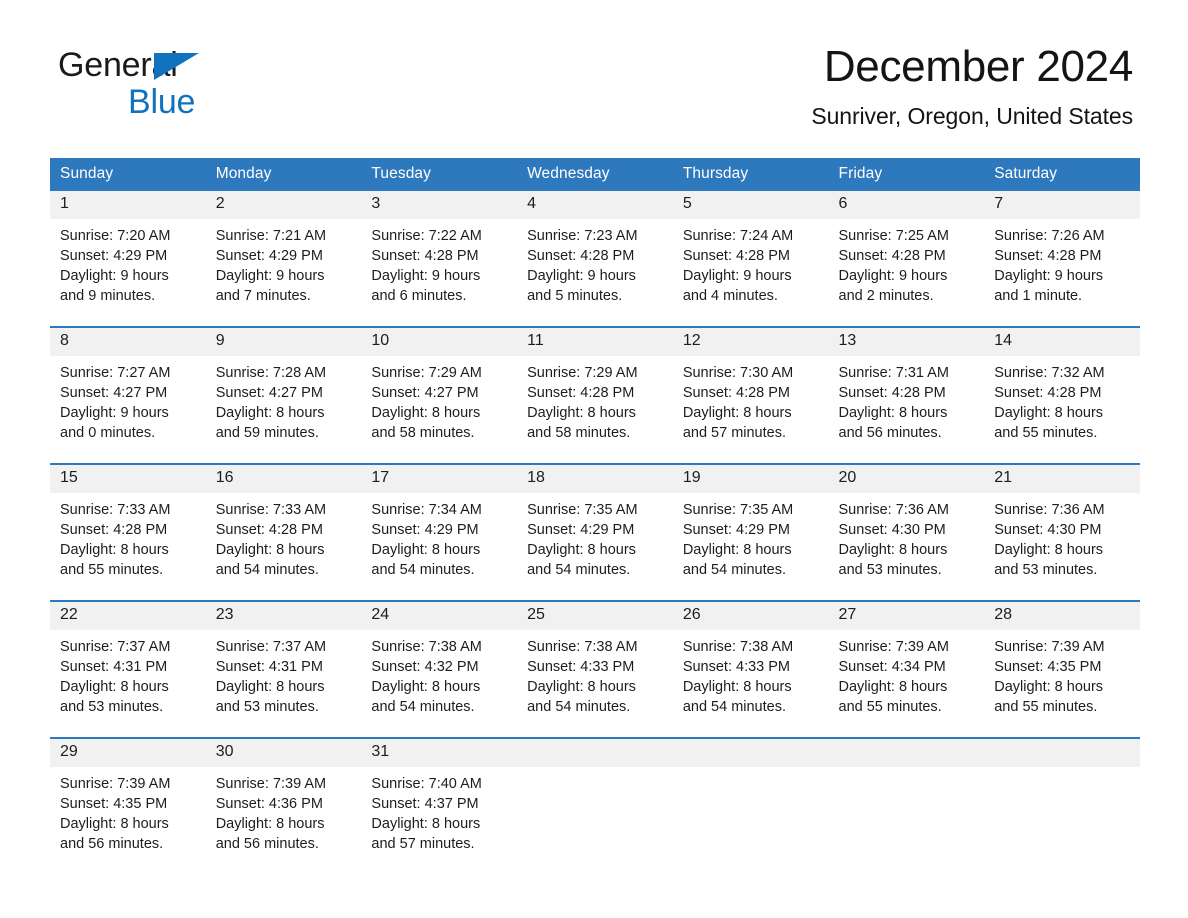 Image resolution: width=1188 pixels, height=918 pixels. I want to click on sunrise-text: Sunrise: 7:22 AM, so click(426, 236).